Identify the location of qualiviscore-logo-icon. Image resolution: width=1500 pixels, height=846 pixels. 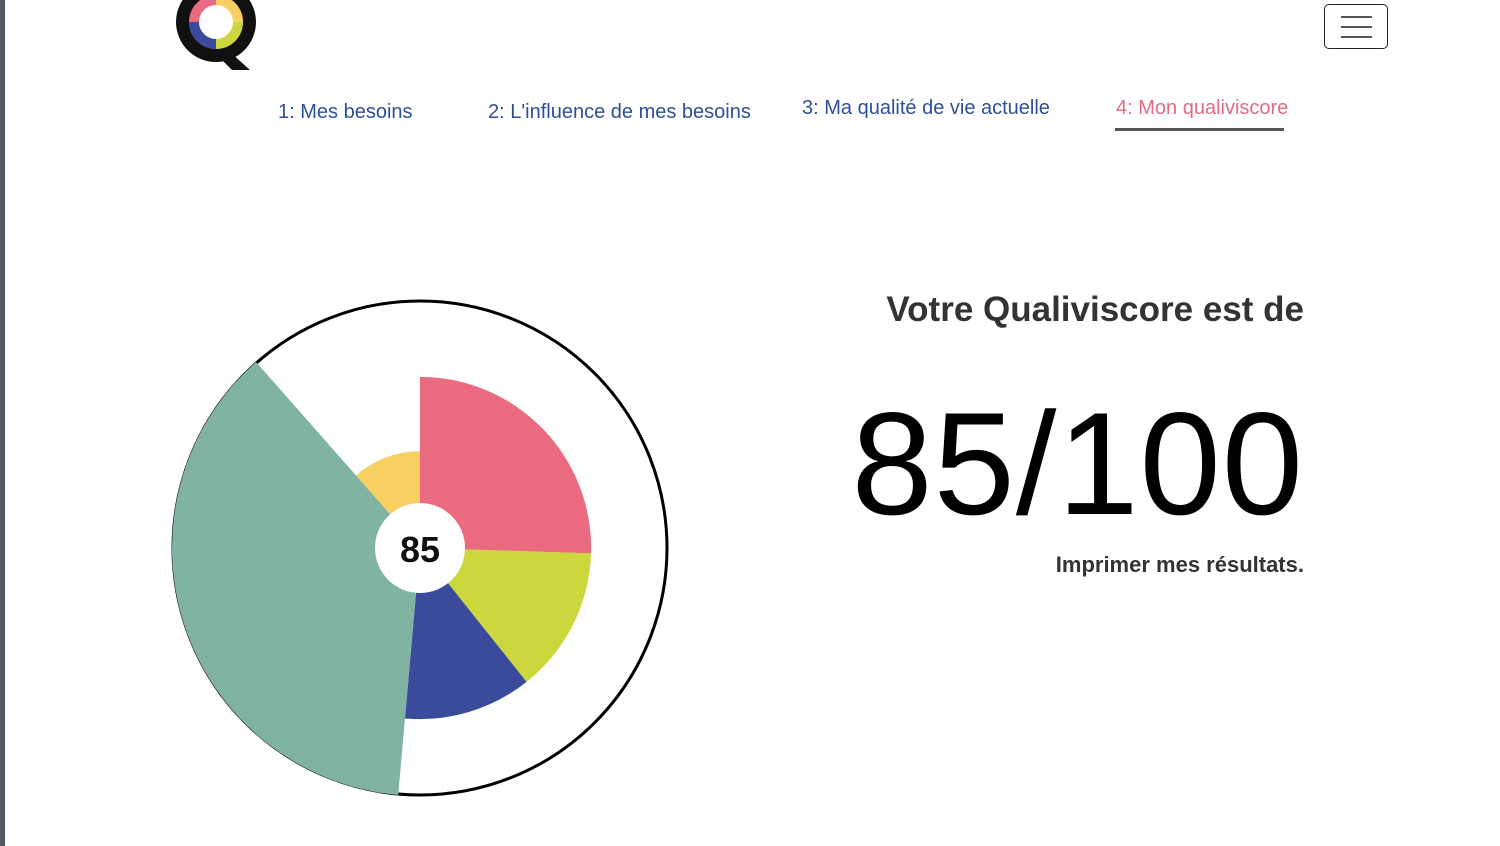
(217, 35).